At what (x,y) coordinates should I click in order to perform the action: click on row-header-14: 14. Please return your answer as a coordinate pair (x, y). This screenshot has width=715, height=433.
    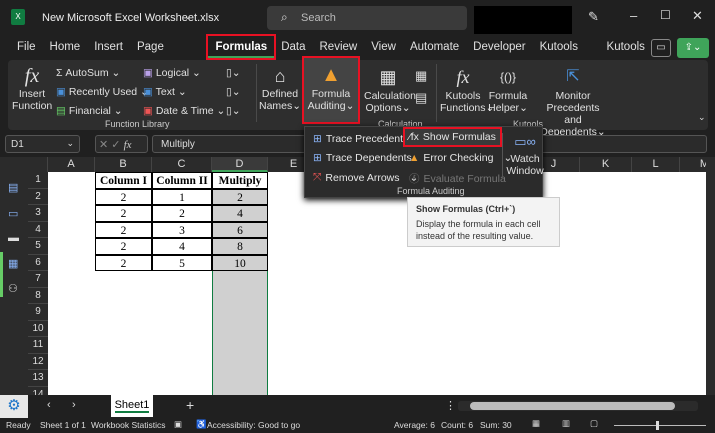
    Looking at the image, I should click on (38, 390).